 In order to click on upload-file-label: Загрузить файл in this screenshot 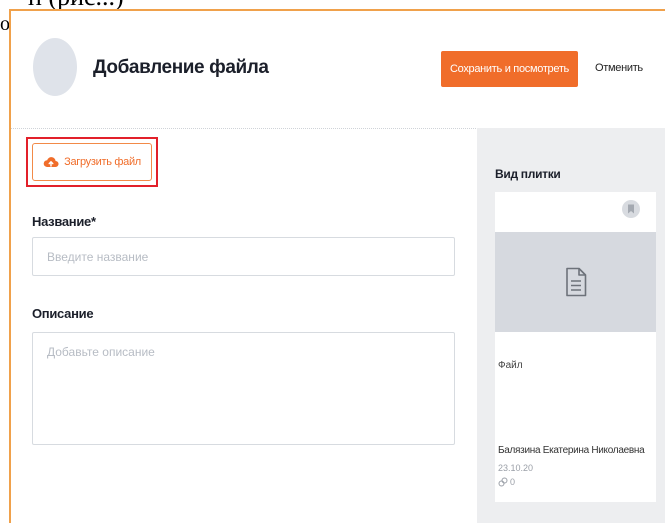, I will do `click(102, 162)`.